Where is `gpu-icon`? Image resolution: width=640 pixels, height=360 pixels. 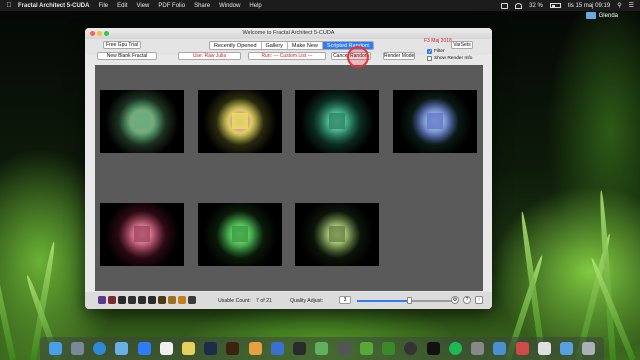 gpu-icon is located at coordinates (344, 348).